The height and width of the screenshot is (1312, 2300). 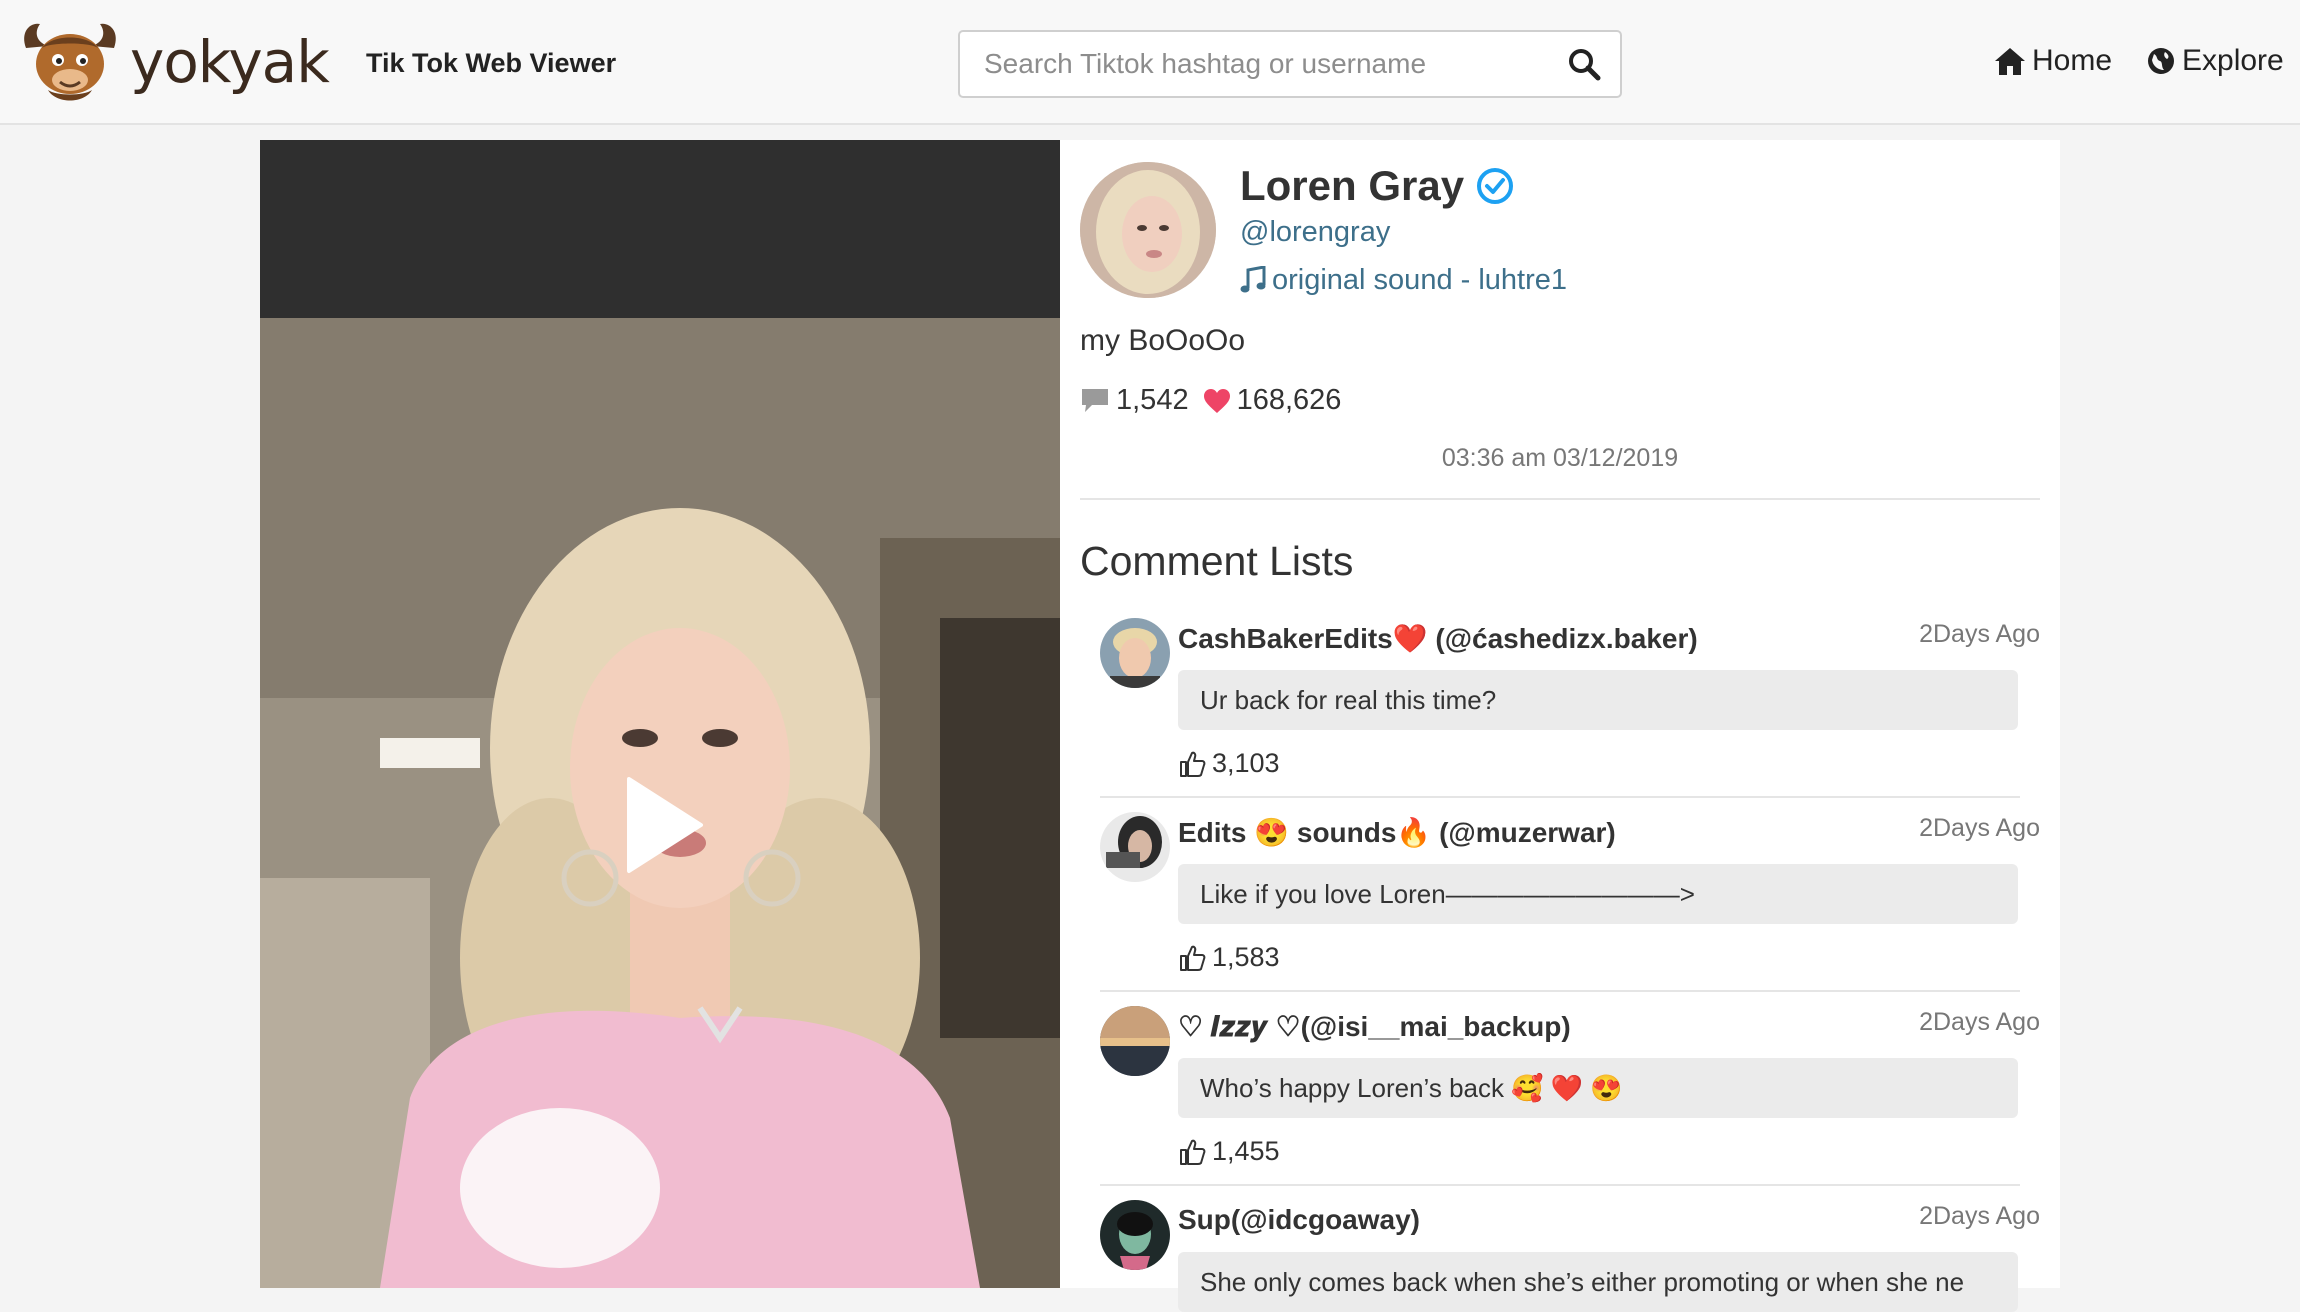 I want to click on comment-text: Who’s happy Loren’s back 🥰 ❤️ 😍, so click(x=1598, y=1088).